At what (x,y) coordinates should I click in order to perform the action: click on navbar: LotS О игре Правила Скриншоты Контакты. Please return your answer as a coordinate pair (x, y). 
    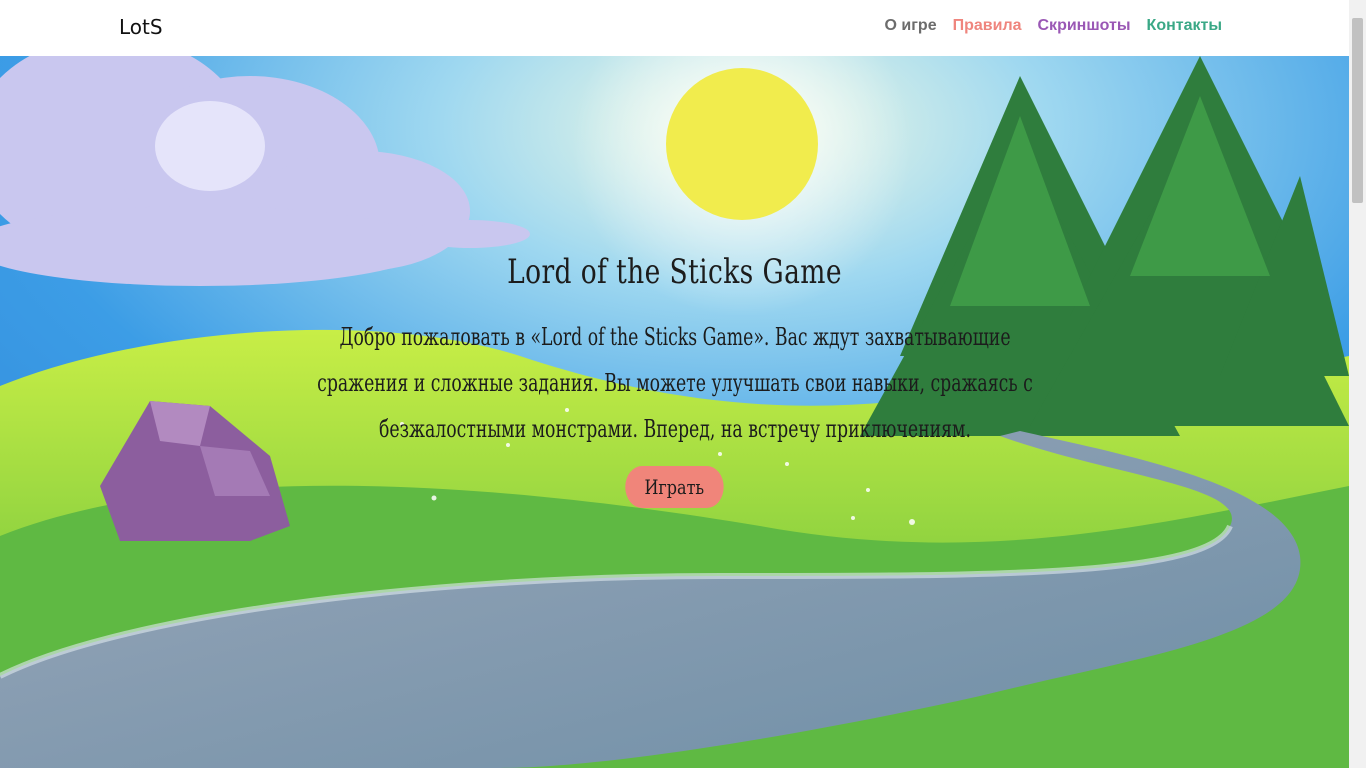
    Looking at the image, I should click on (674, 28).